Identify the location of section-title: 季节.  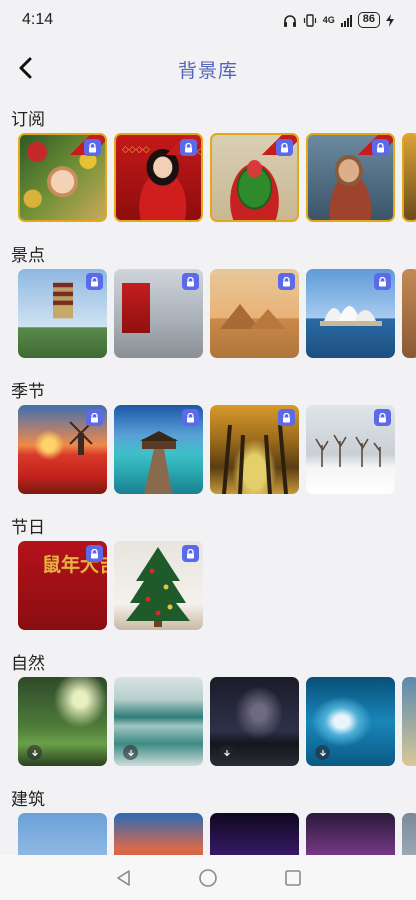
(28, 392).